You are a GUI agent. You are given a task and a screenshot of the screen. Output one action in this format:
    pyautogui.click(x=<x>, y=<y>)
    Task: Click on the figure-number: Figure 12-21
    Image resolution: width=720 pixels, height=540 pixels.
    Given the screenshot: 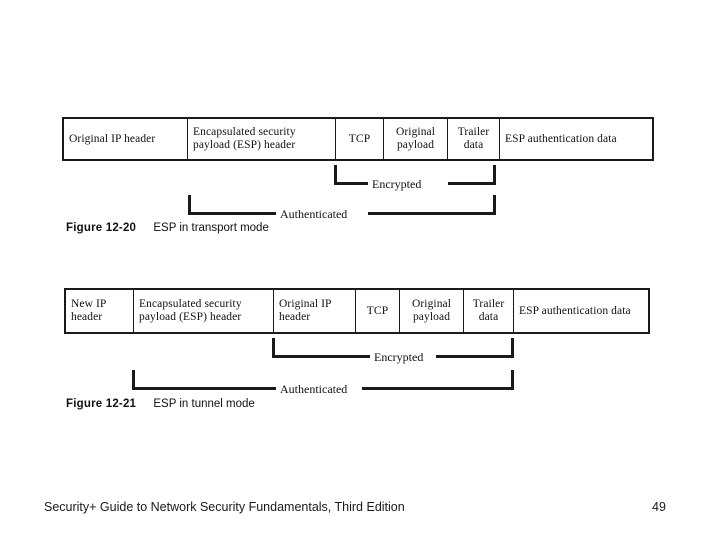 What is the action you would take?
    pyautogui.click(x=101, y=404)
    